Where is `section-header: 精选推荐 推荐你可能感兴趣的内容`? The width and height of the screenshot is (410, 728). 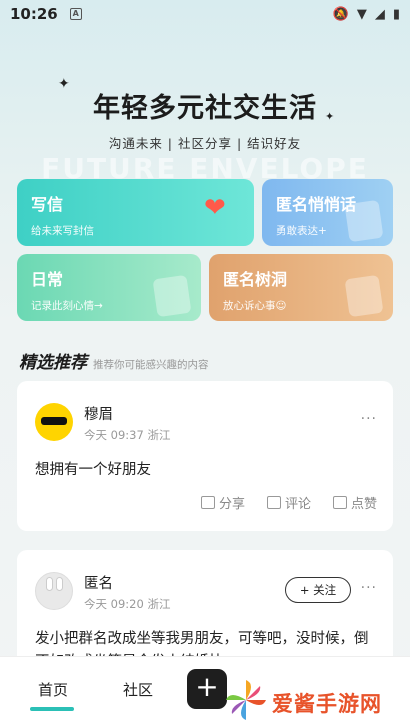
section-header: 精选推荐 推荐你可能感兴趣的内容 is located at coordinates (114, 360).